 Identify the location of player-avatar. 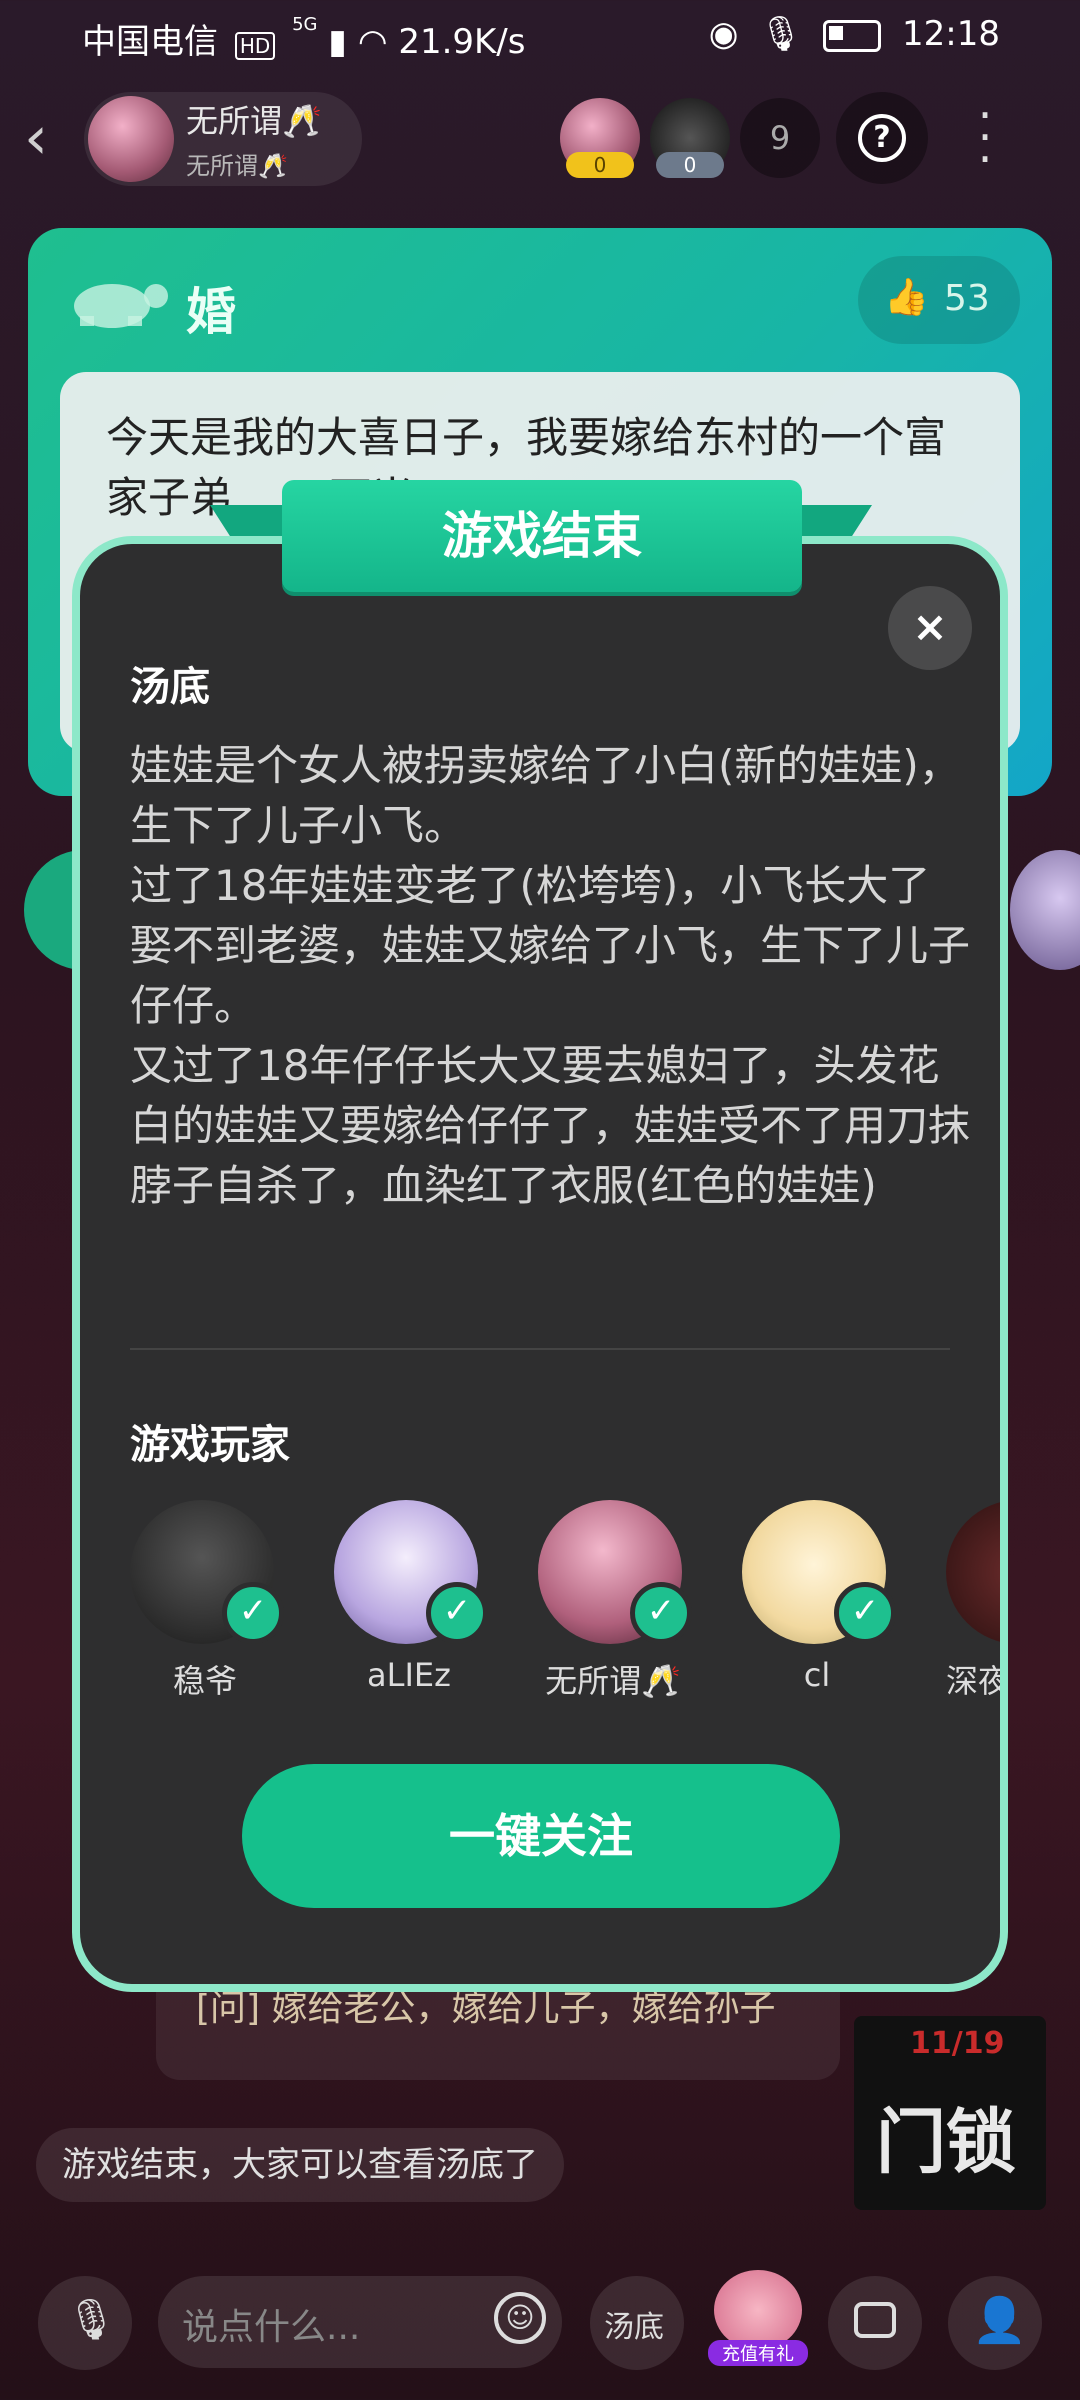
(973, 1572).